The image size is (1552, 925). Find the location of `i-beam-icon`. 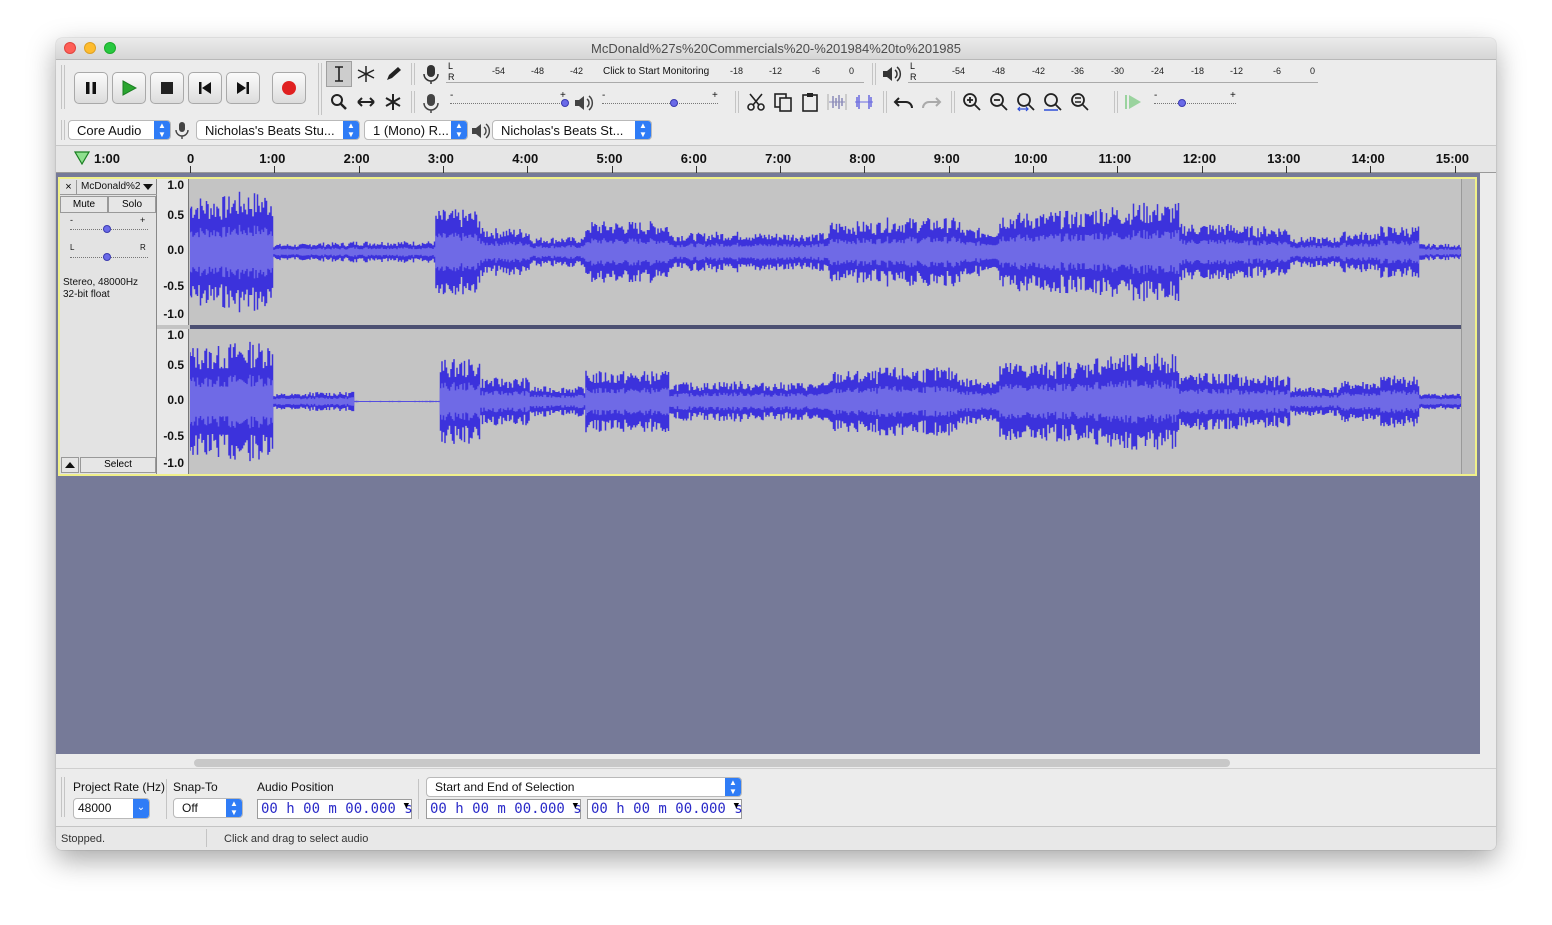

i-beam-icon is located at coordinates (339, 74).